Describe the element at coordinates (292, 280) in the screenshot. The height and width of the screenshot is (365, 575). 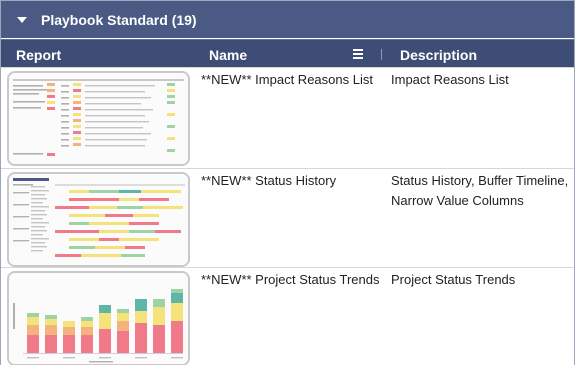
I see `row-name: **NEW** Project Status Trends` at that location.